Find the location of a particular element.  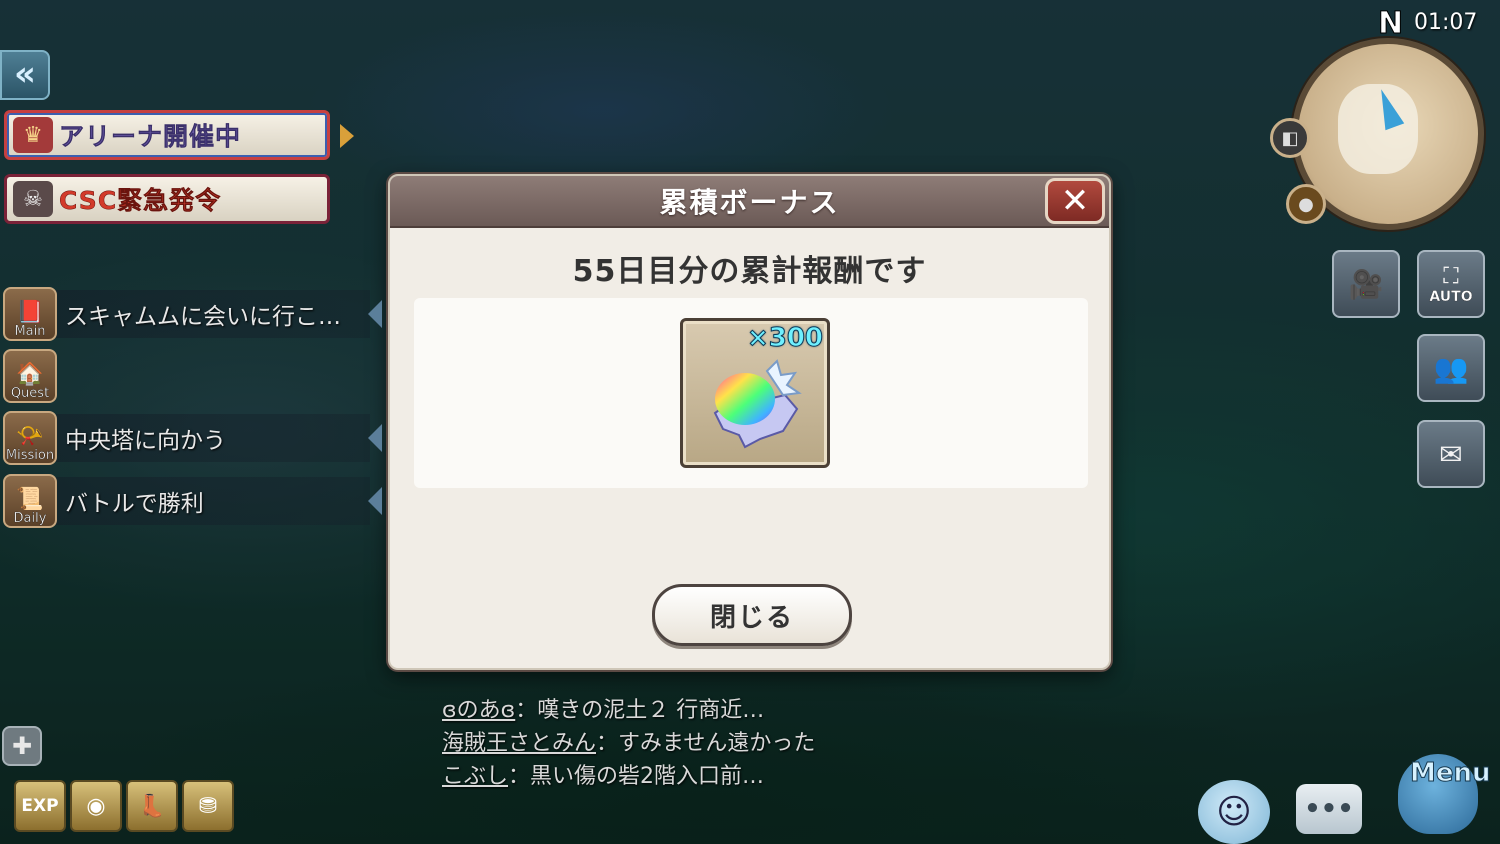

double-chevron-left-icon: « is located at coordinates (25, 74).